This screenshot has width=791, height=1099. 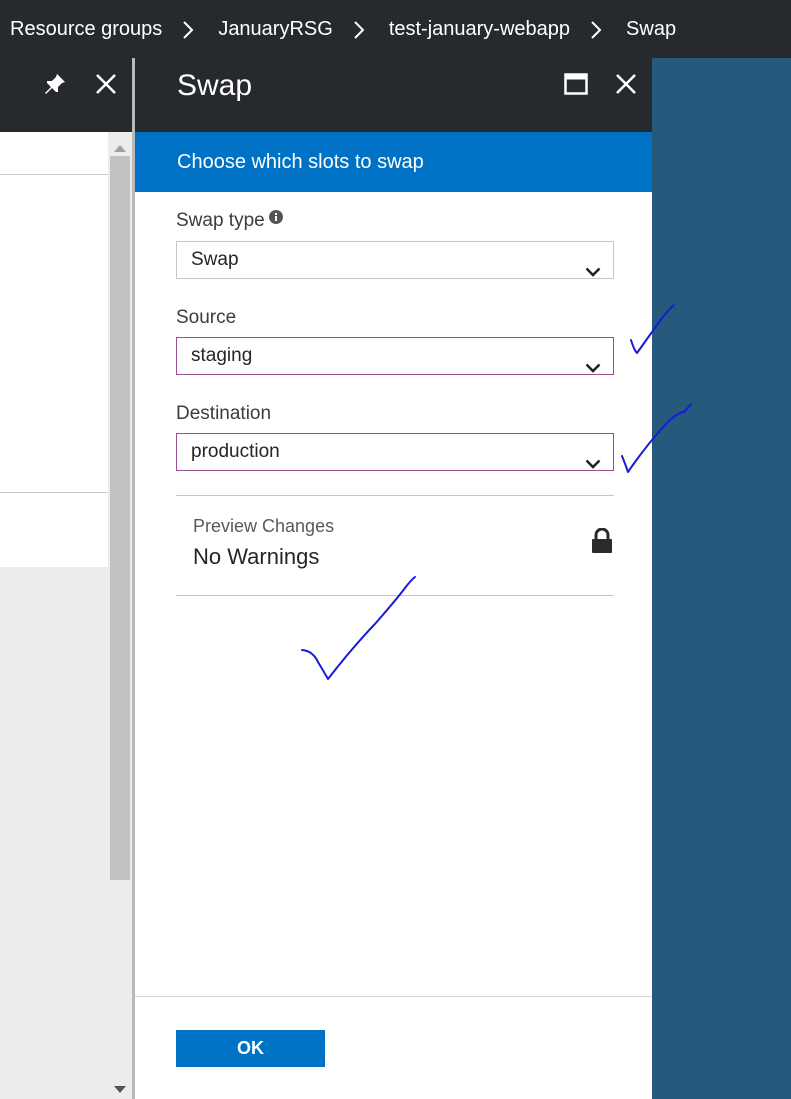 I want to click on info-icon, so click(x=275, y=219).